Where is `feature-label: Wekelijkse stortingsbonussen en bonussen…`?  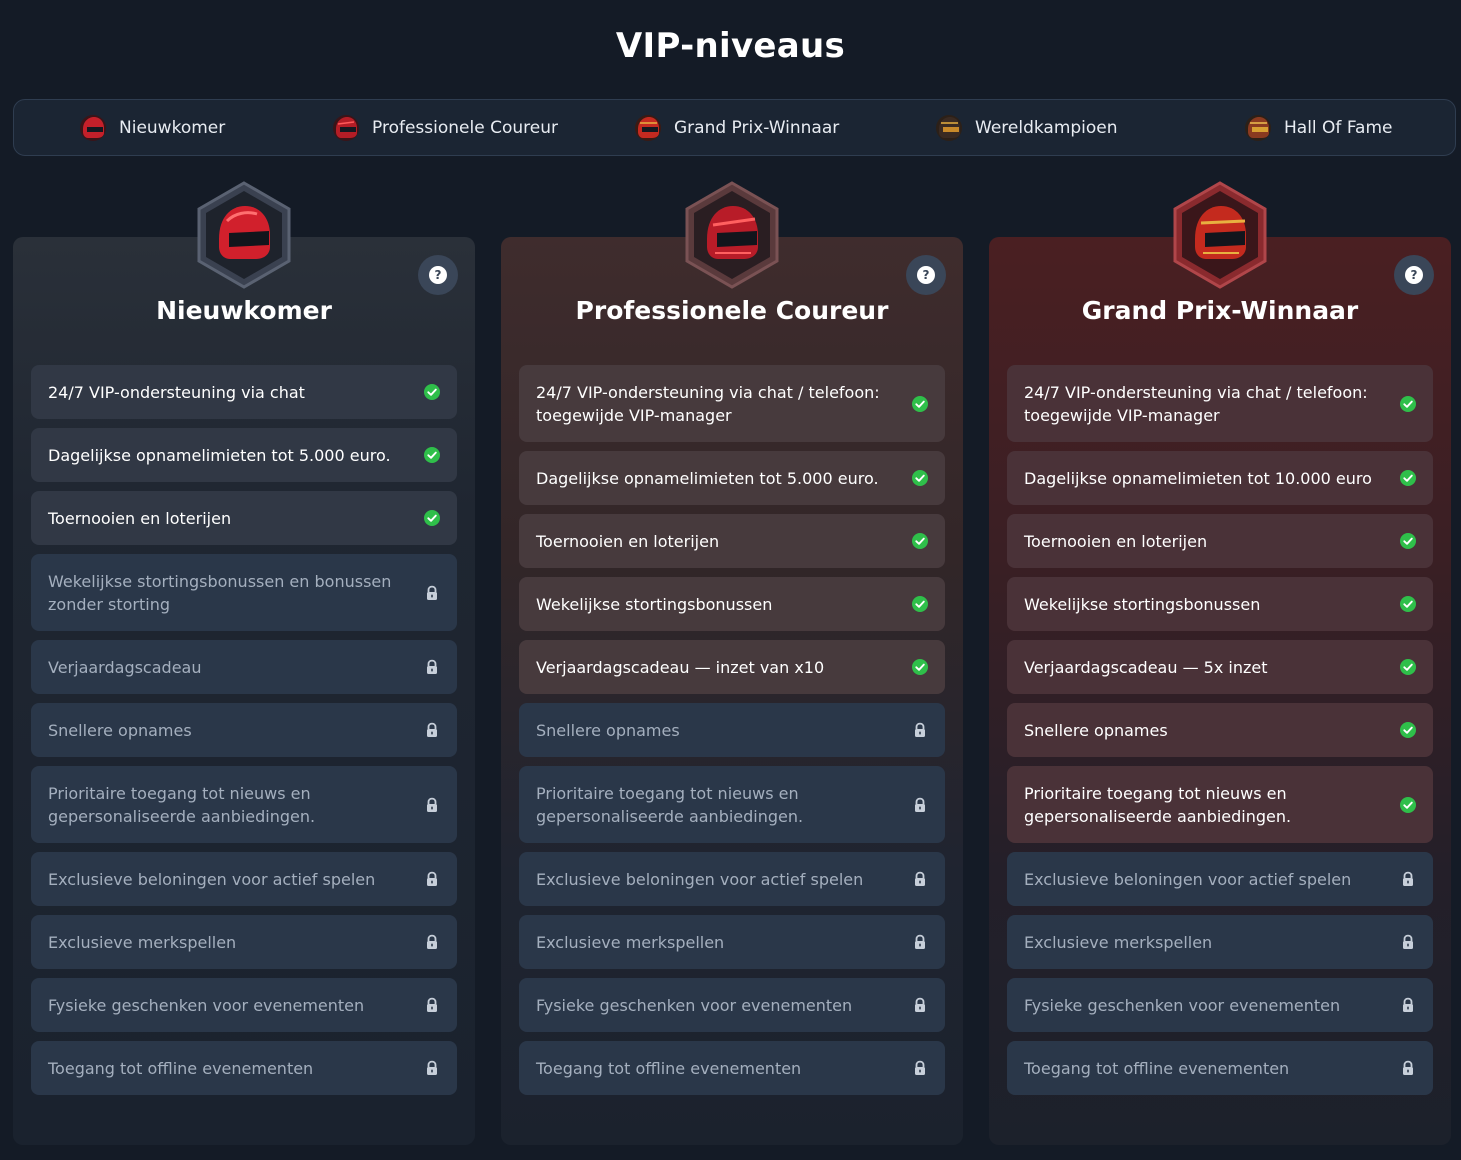 feature-label: Wekelijkse stortingsbonussen en bonussen… is located at coordinates (220, 592).